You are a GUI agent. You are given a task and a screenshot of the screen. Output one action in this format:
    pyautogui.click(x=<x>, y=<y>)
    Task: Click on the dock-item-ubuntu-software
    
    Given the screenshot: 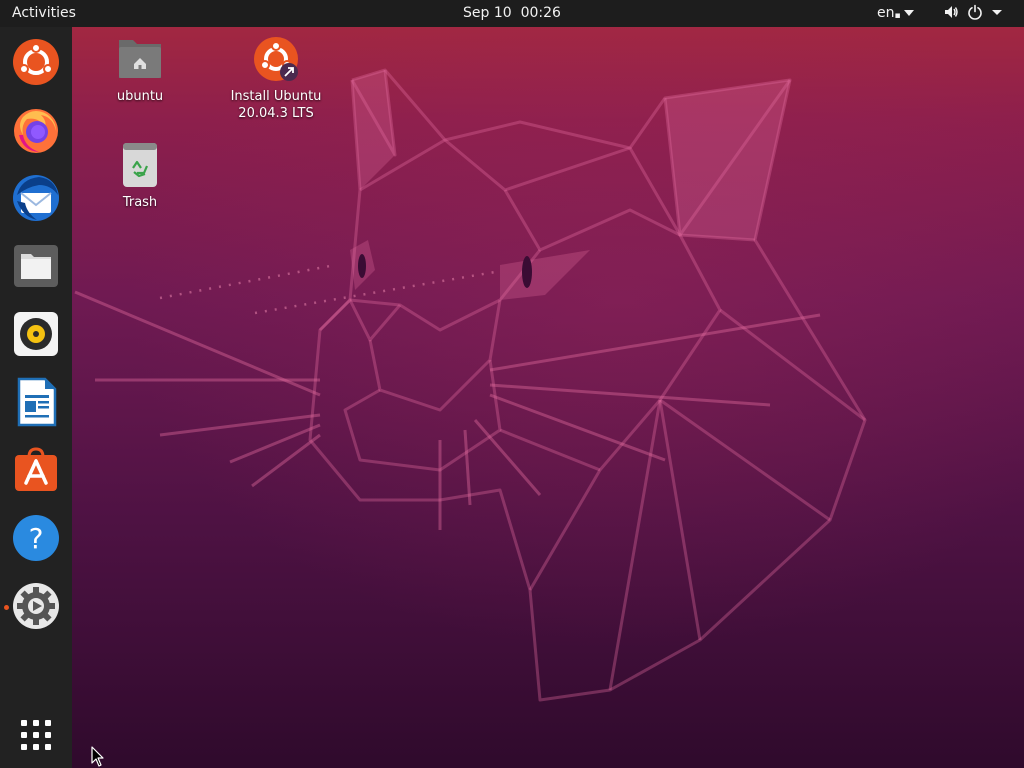 What is the action you would take?
    pyautogui.click(x=36, y=470)
    